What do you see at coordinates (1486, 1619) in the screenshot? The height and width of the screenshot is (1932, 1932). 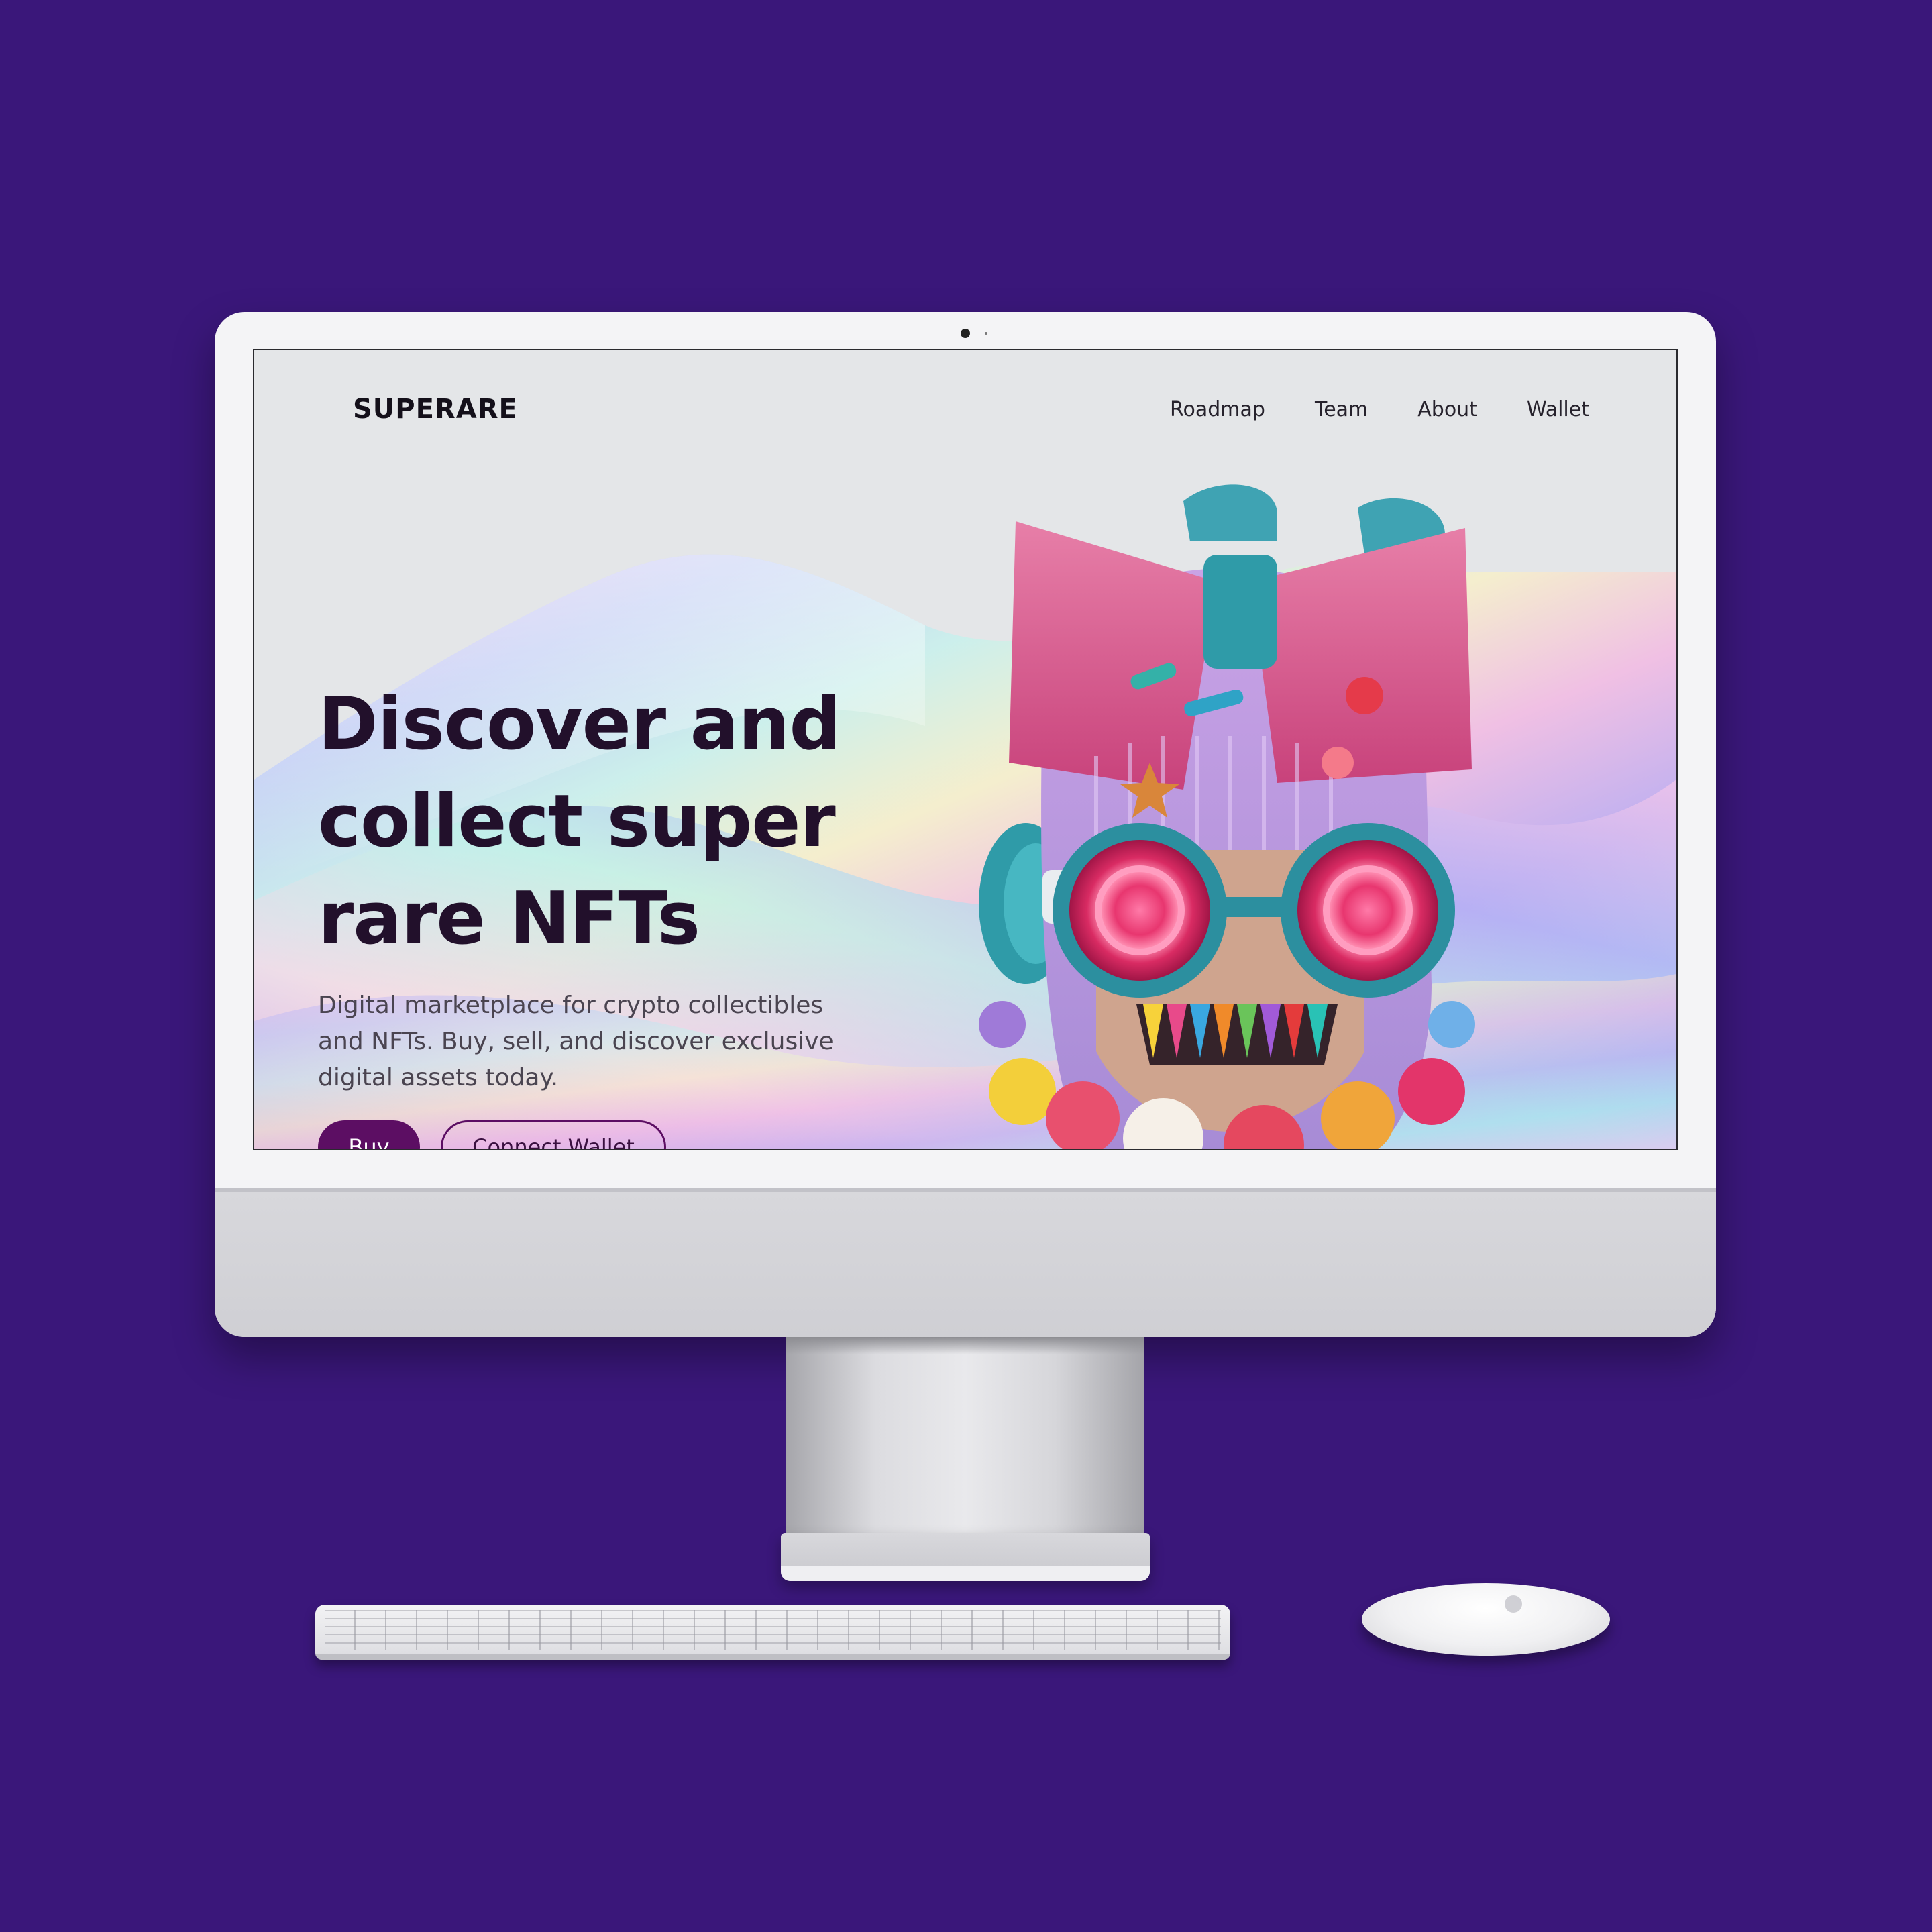 I see `mouse` at bounding box center [1486, 1619].